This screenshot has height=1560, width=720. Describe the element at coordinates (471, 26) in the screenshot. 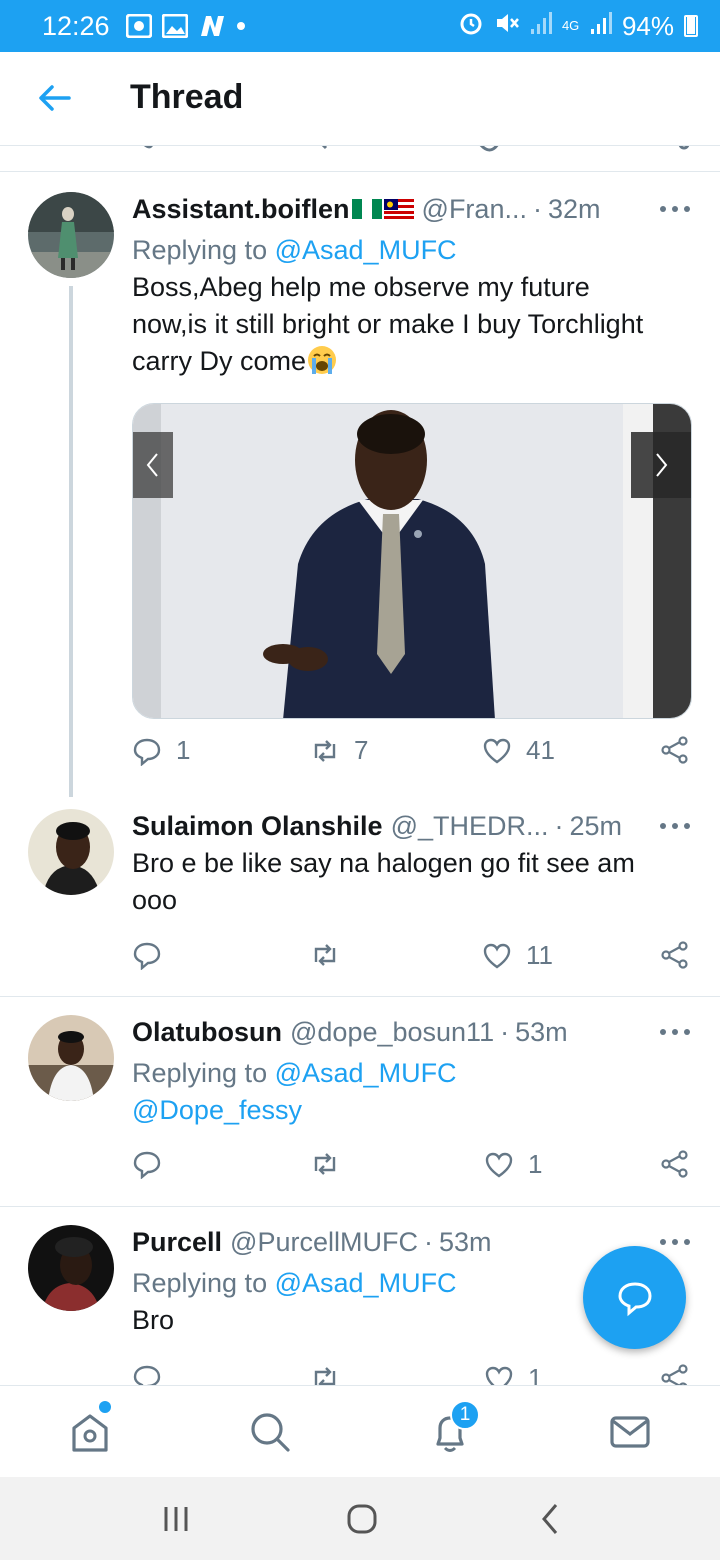

I see `alarm-icon` at that location.